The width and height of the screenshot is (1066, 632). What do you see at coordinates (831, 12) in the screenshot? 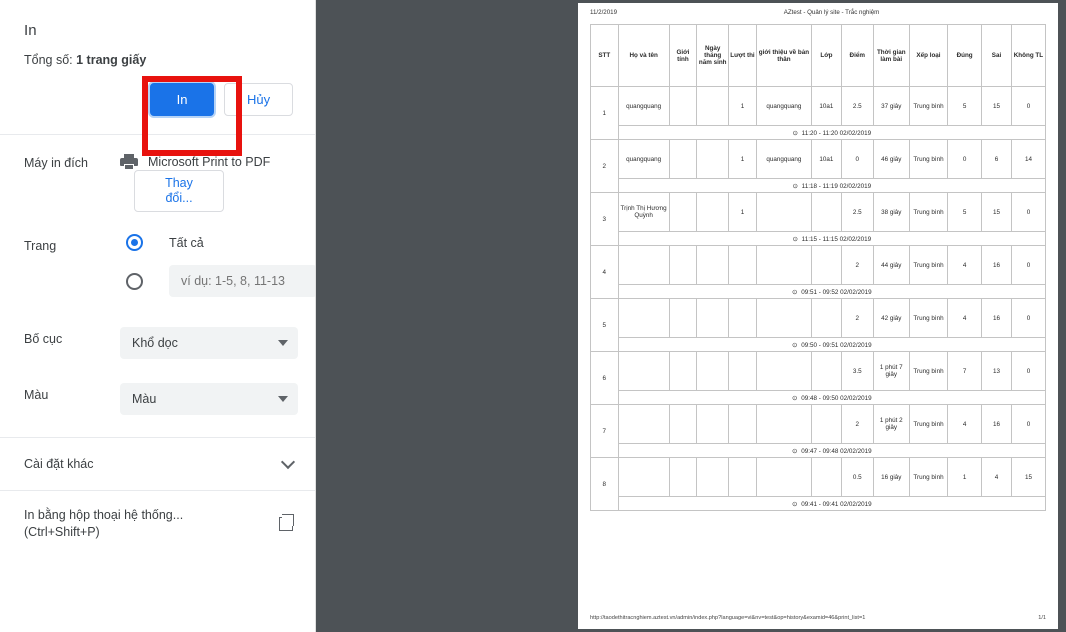
I see `page-header-title: AZtest - Quản lý site - Trắc nghiệm` at bounding box center [831, 12].